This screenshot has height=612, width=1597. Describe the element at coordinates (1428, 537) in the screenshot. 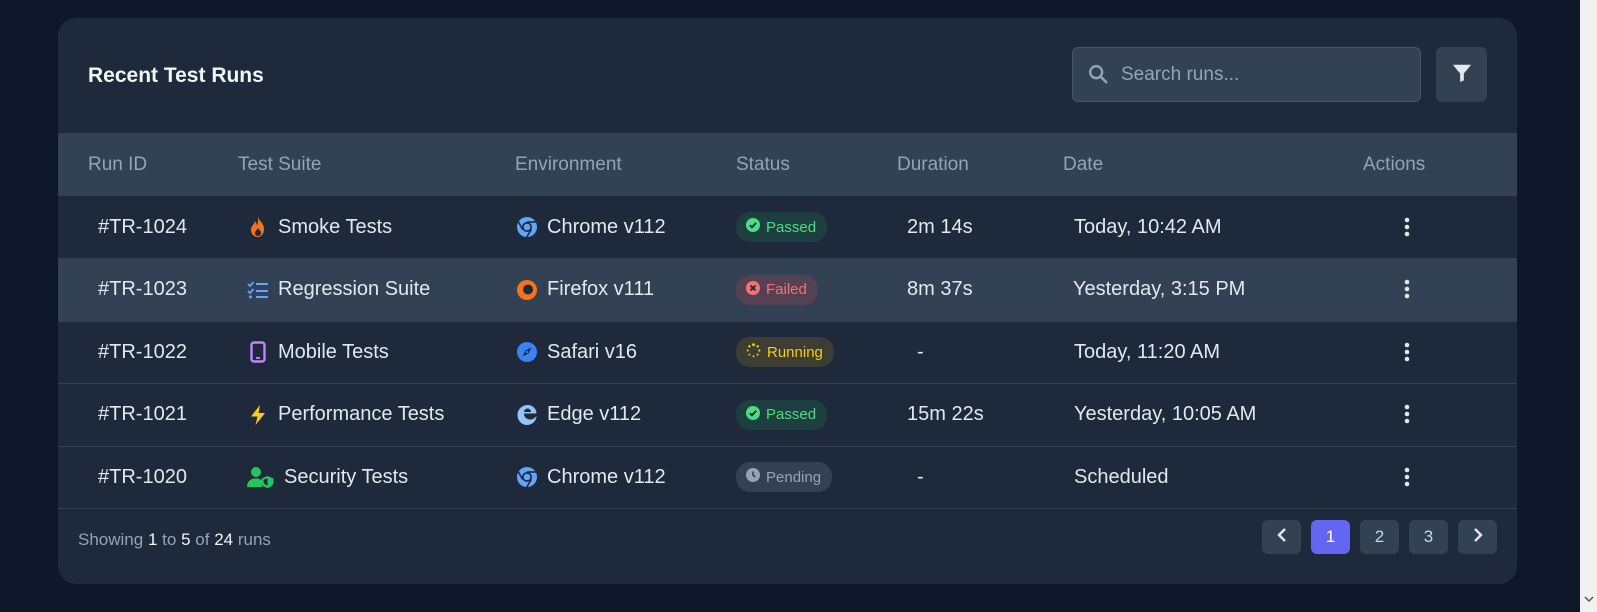

I see `page-button-3: 3` at that location.